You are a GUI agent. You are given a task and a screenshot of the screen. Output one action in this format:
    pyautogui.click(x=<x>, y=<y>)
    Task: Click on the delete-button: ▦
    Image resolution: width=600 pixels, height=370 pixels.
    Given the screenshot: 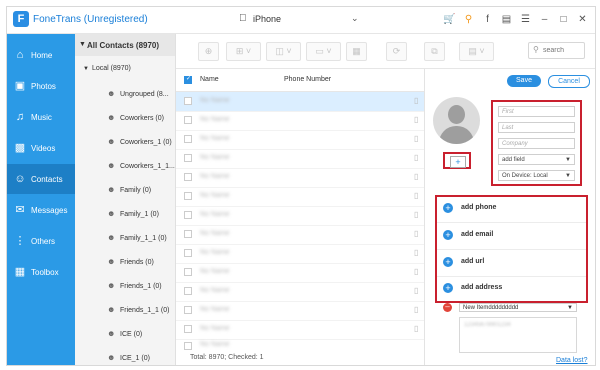 What is the action you would take?
    pyautogui.click(x=356, y=51)
    